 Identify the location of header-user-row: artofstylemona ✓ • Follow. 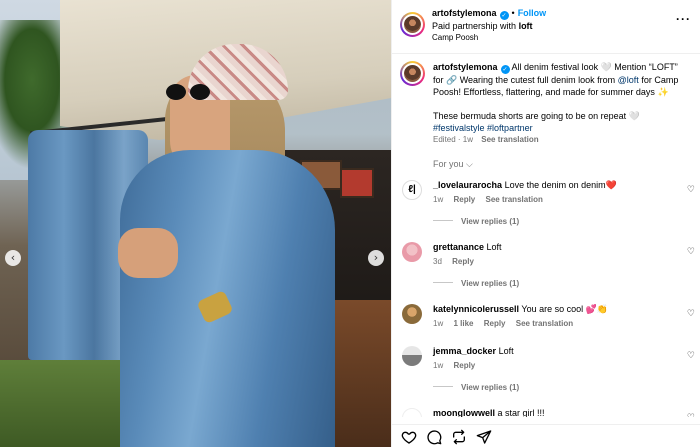
(489, 14).